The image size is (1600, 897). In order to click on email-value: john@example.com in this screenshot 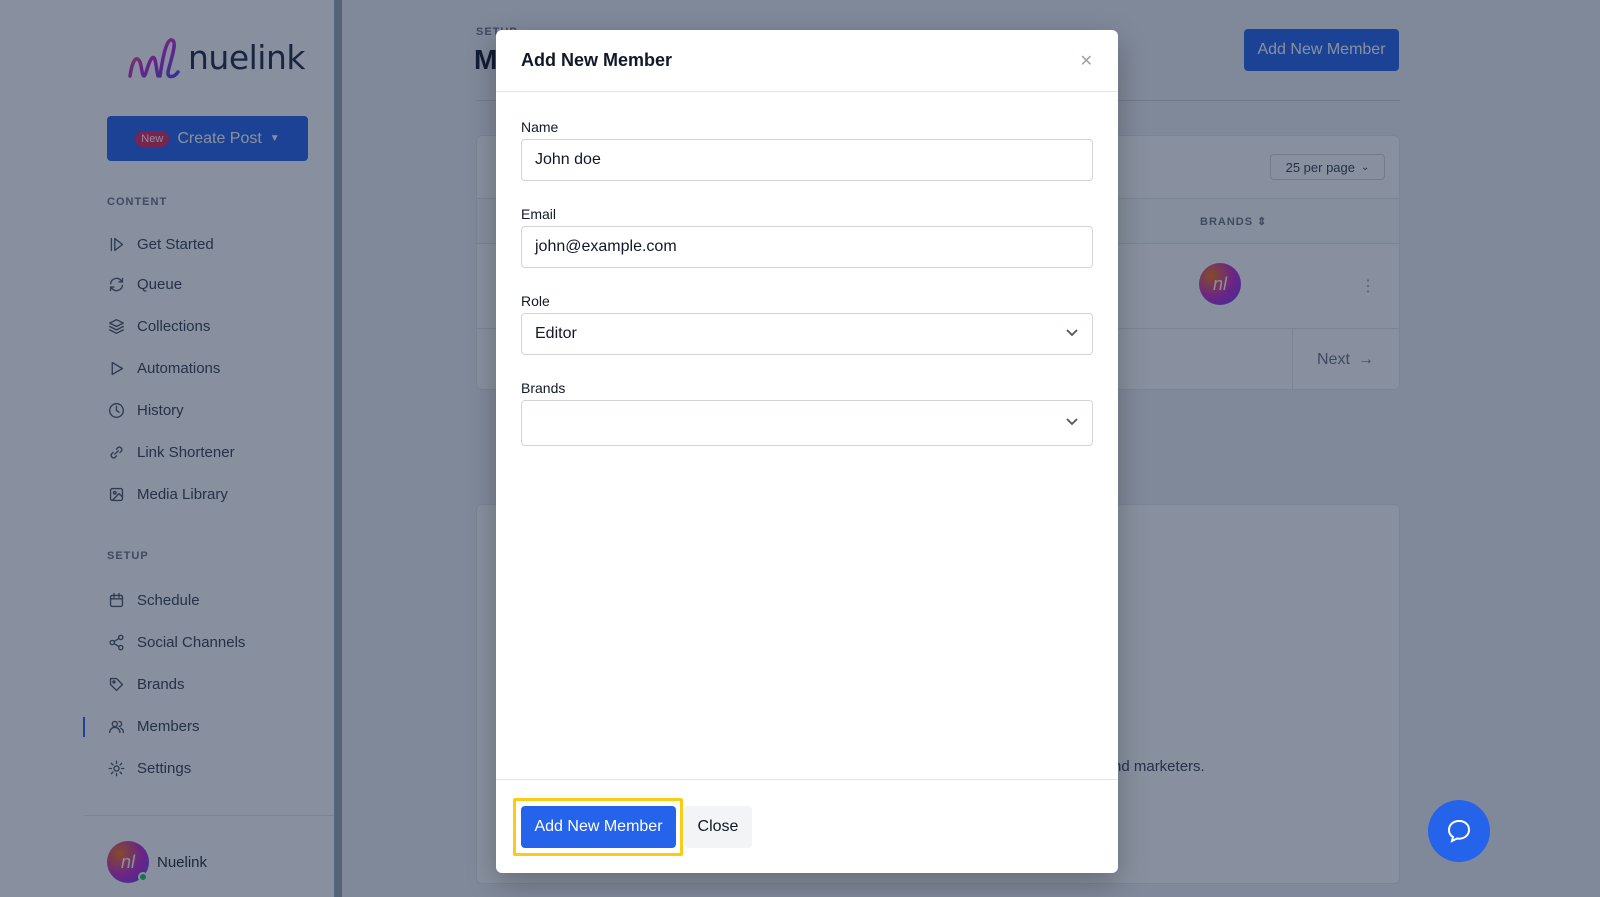, I will do `click(606, 246)`.